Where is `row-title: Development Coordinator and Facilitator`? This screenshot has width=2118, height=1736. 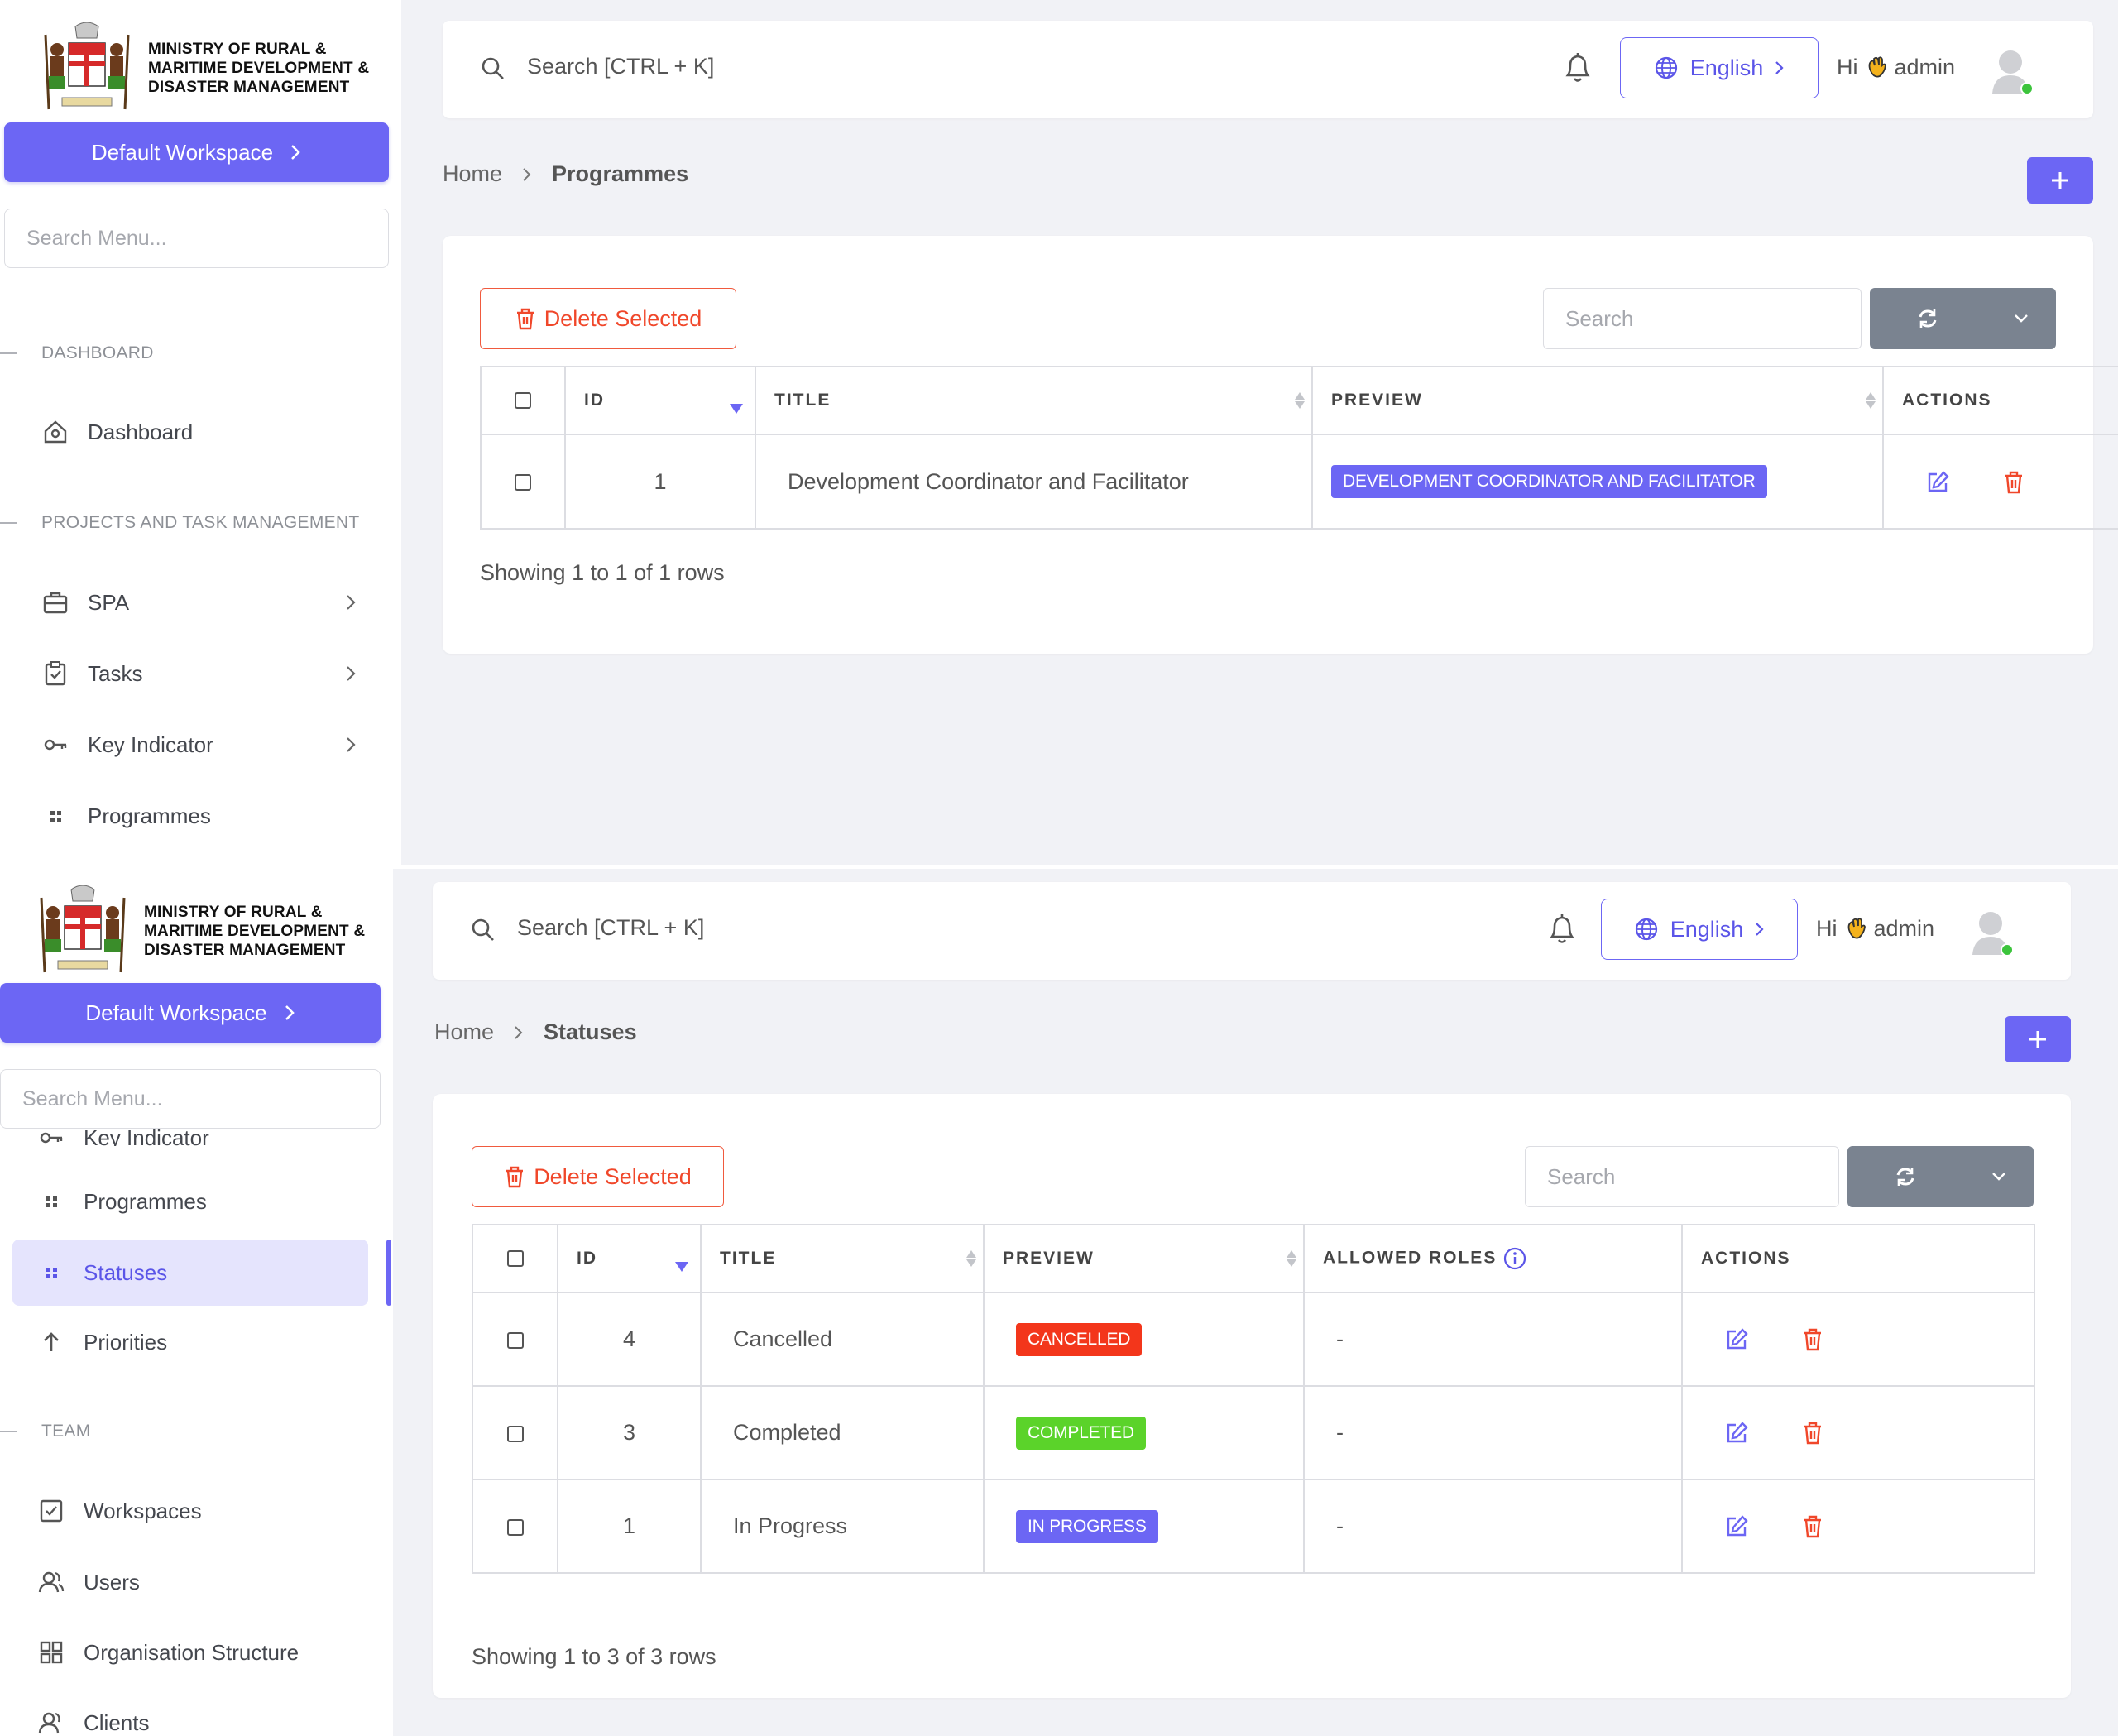
row-title: Development Coordinator and Facilitator is located at coordinates (1034, 482).